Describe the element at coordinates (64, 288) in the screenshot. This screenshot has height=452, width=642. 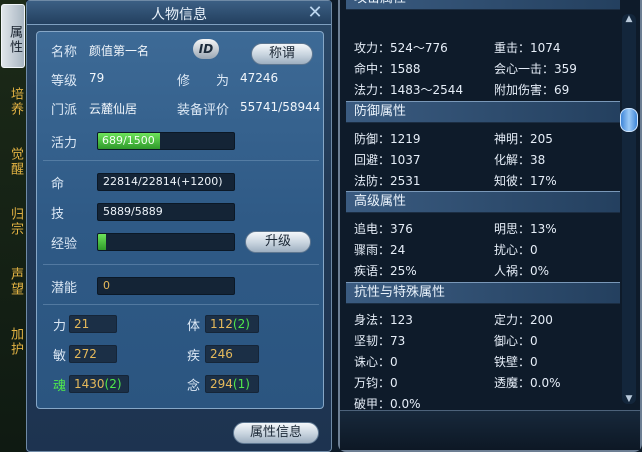
I see `potential-label: 潜能` at that location.